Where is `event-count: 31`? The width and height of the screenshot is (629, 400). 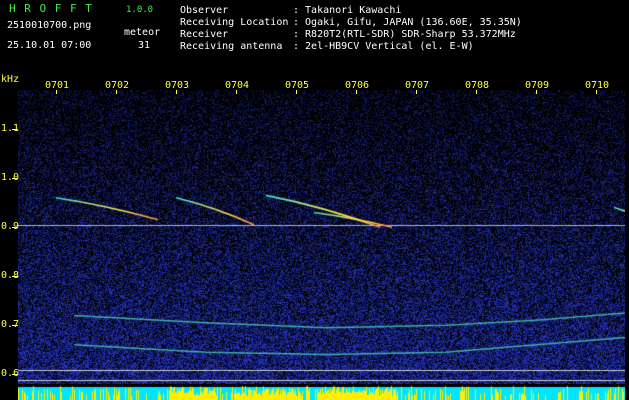 event-count: 31 is located at coordinates (144, 45).